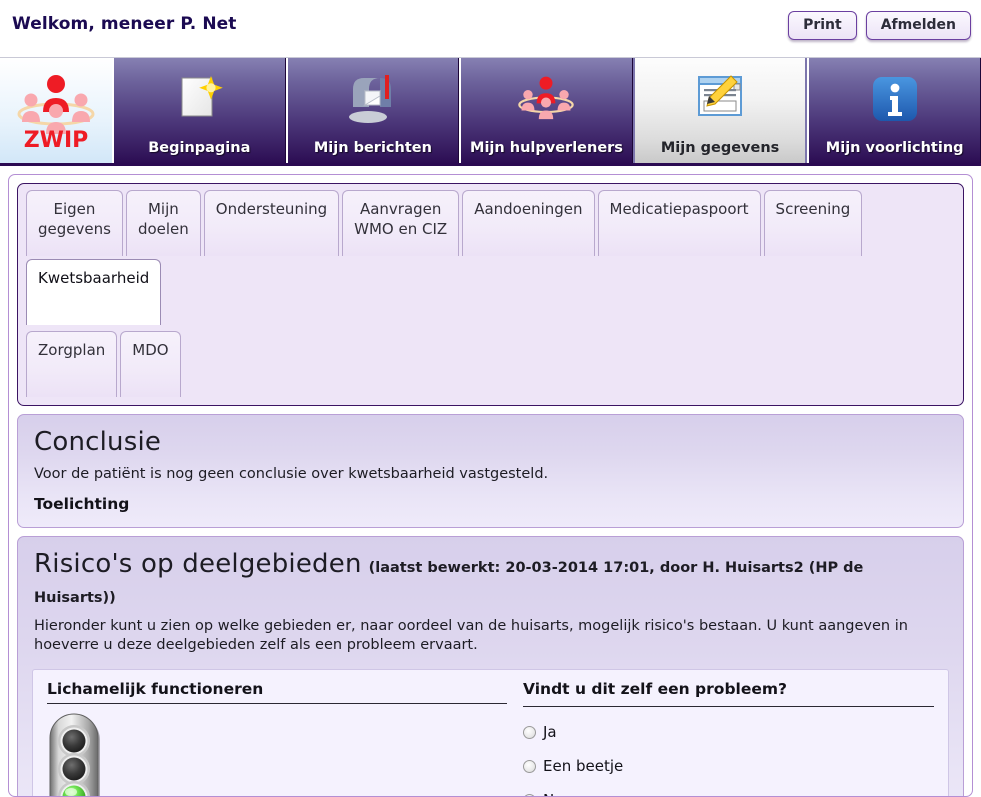 The image size is (981, 797). Describe the element at coordinates (163, 223) in the screenshot. I see `subtab-mijn-doelen: Mijn doelen` at that location.